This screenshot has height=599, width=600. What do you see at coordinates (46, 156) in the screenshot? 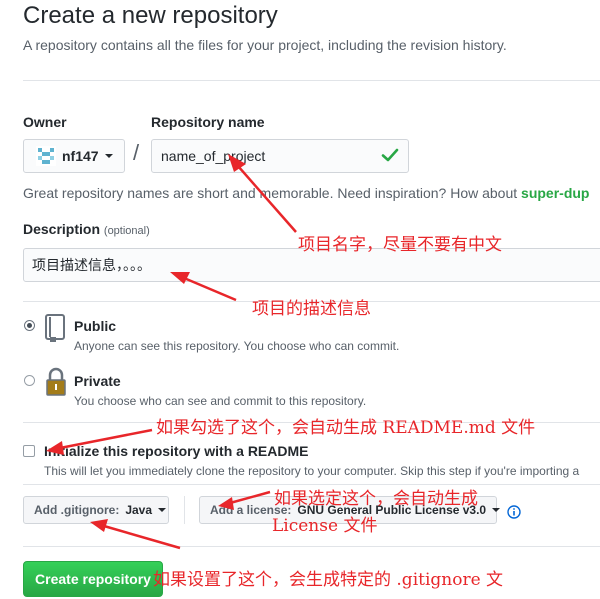
I see `avatar-identicon-icon` at bounding box center [46, 156].